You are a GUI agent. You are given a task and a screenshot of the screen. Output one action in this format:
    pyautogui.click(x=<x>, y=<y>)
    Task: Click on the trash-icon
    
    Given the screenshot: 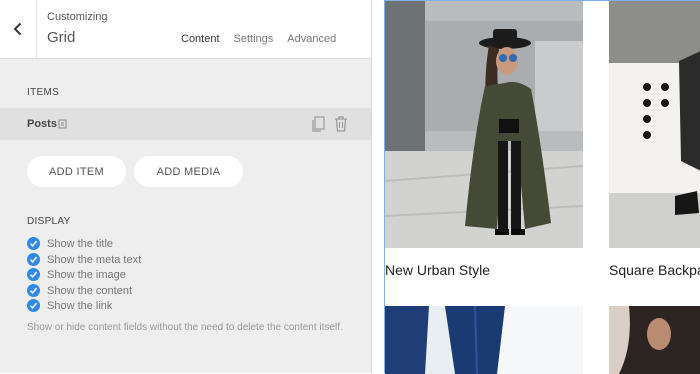 What is the action you would take?
    pyautogui.click(x=341, y=124)
    